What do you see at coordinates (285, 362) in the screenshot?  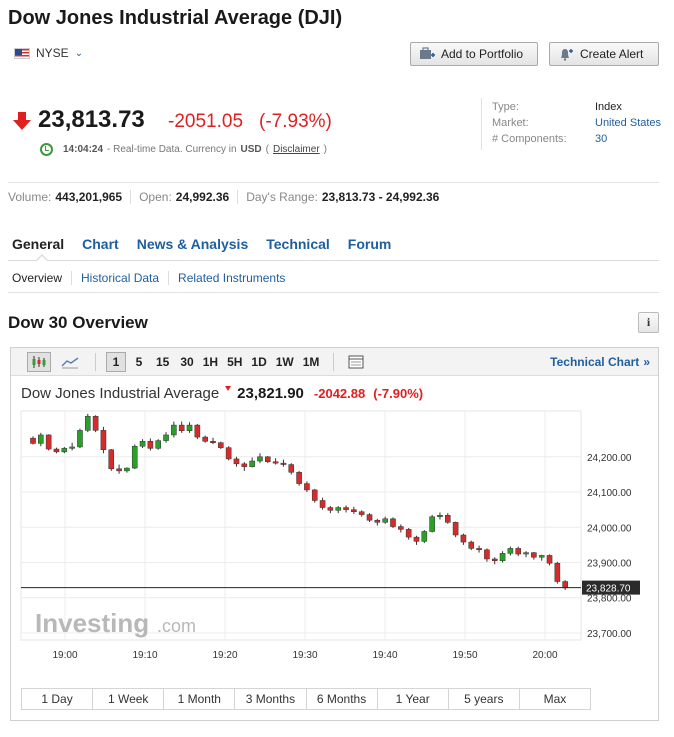 I see `interval-1w-button: 1W` at bounding box center [285, 362].